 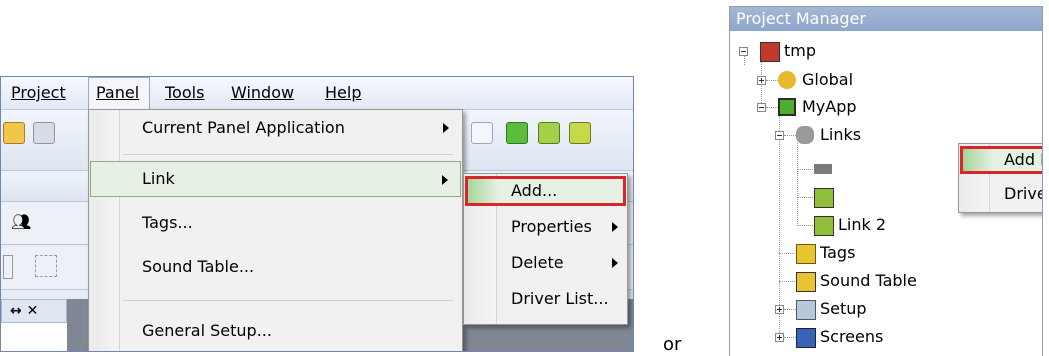 What do you see at coordinates (46, 266) in the screenshot?
I see `grid-icon` at bounding box center [46, 266].